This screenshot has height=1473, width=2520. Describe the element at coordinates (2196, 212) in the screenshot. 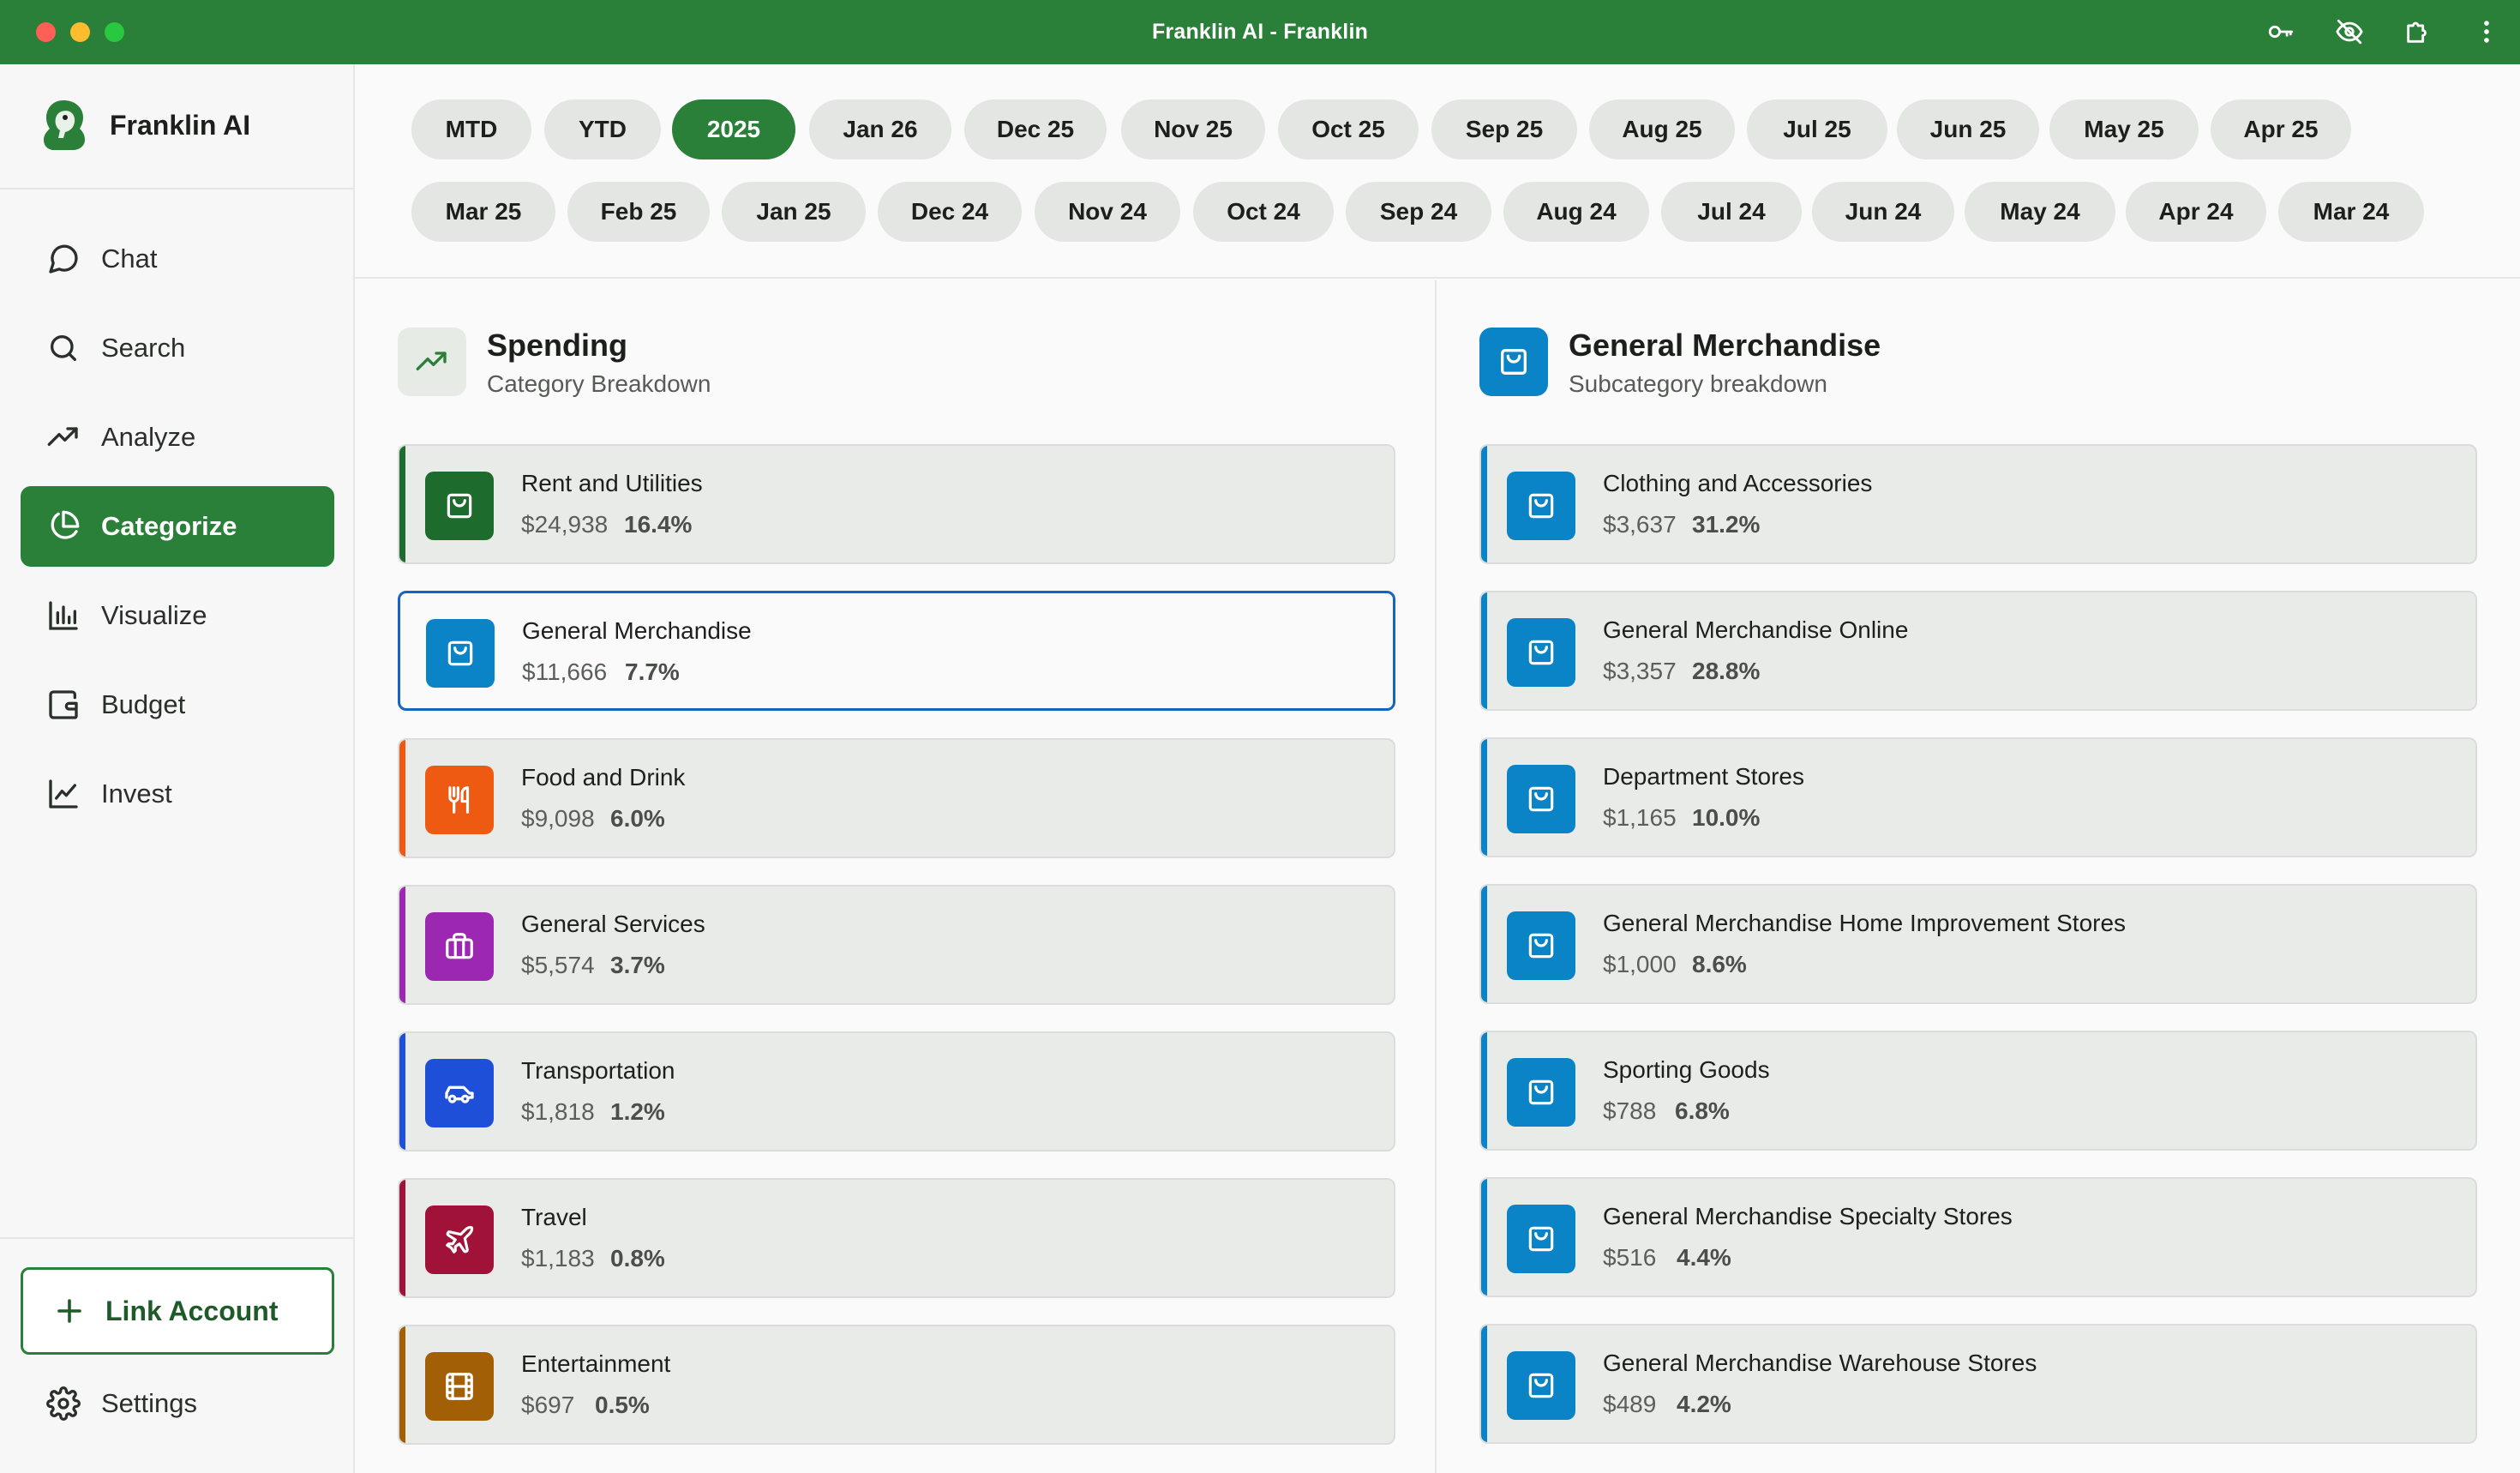

I see `period-chip: Apr 24` at that location.